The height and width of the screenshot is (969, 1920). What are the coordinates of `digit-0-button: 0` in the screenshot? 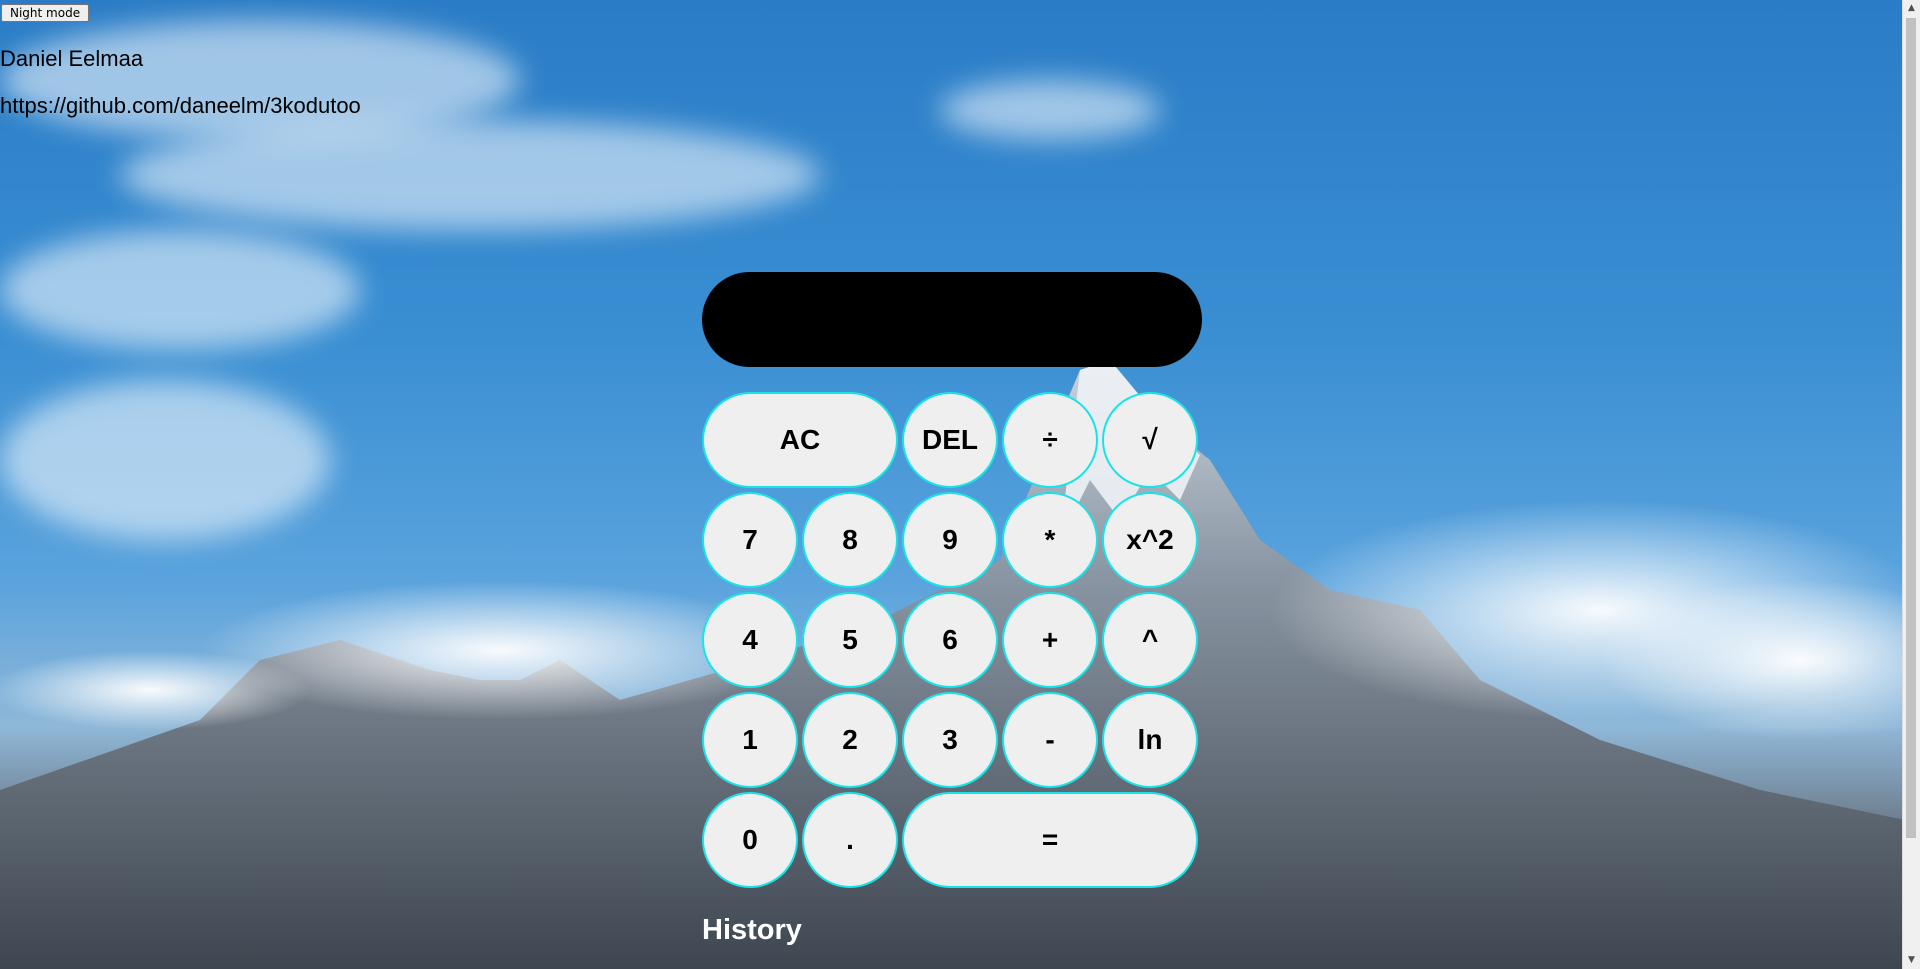 It's located at (750, 840).